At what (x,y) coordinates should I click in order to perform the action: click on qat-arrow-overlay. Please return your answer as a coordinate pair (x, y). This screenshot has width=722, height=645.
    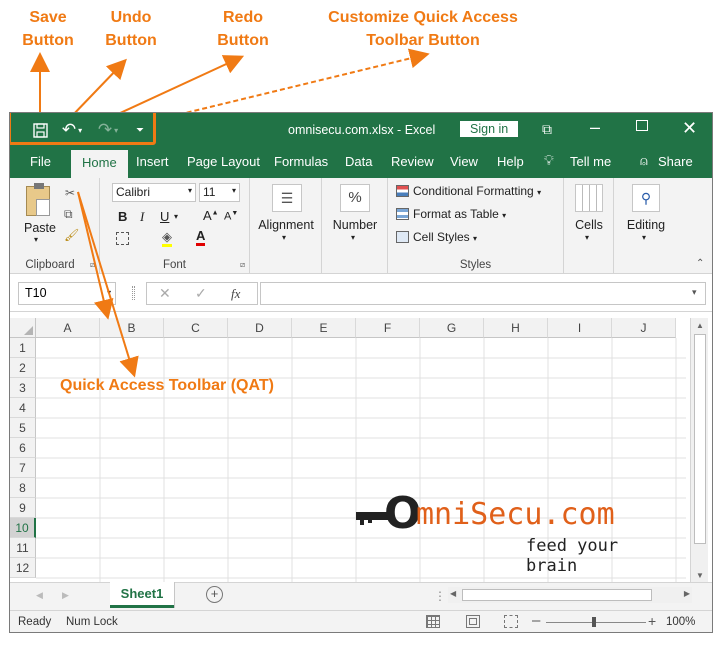
    Looking at the image, I should click on (108, 284).